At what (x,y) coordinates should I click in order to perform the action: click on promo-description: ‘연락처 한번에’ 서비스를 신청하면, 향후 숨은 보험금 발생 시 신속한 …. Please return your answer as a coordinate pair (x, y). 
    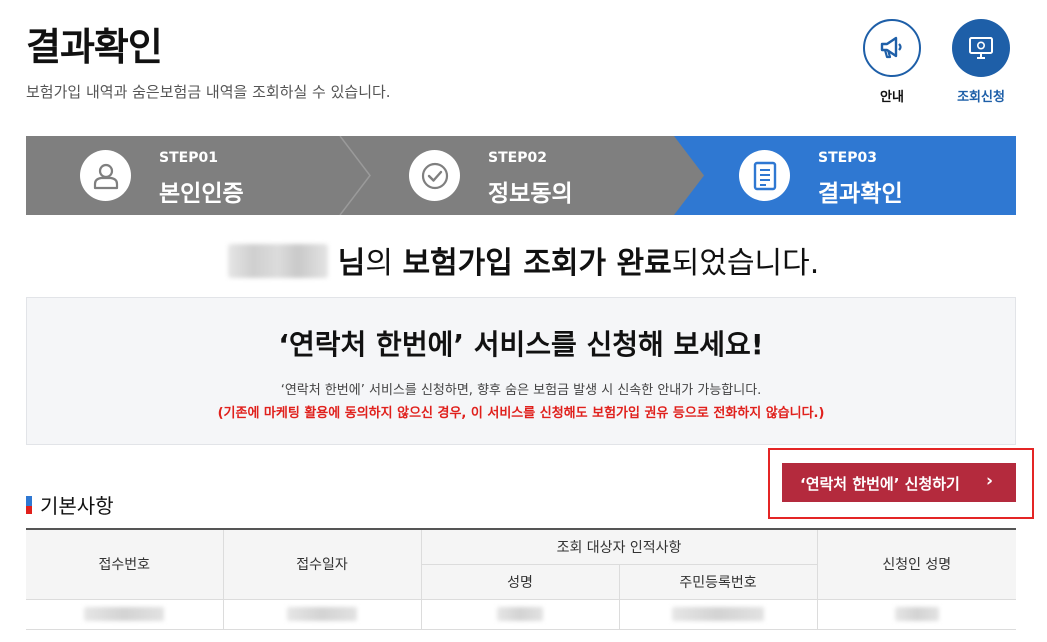
    Looking at the image, I should click on (521, 390).